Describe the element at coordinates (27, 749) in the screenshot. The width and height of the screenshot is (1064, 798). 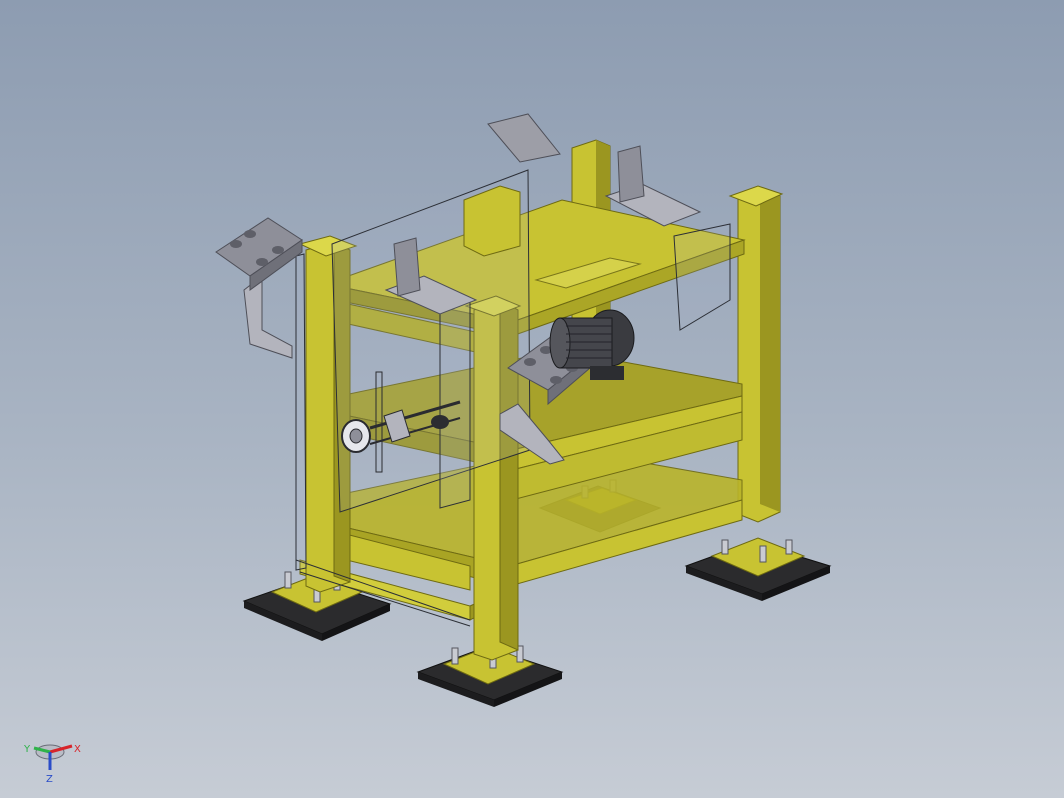
I see `y-axis-label: Y` at that location.